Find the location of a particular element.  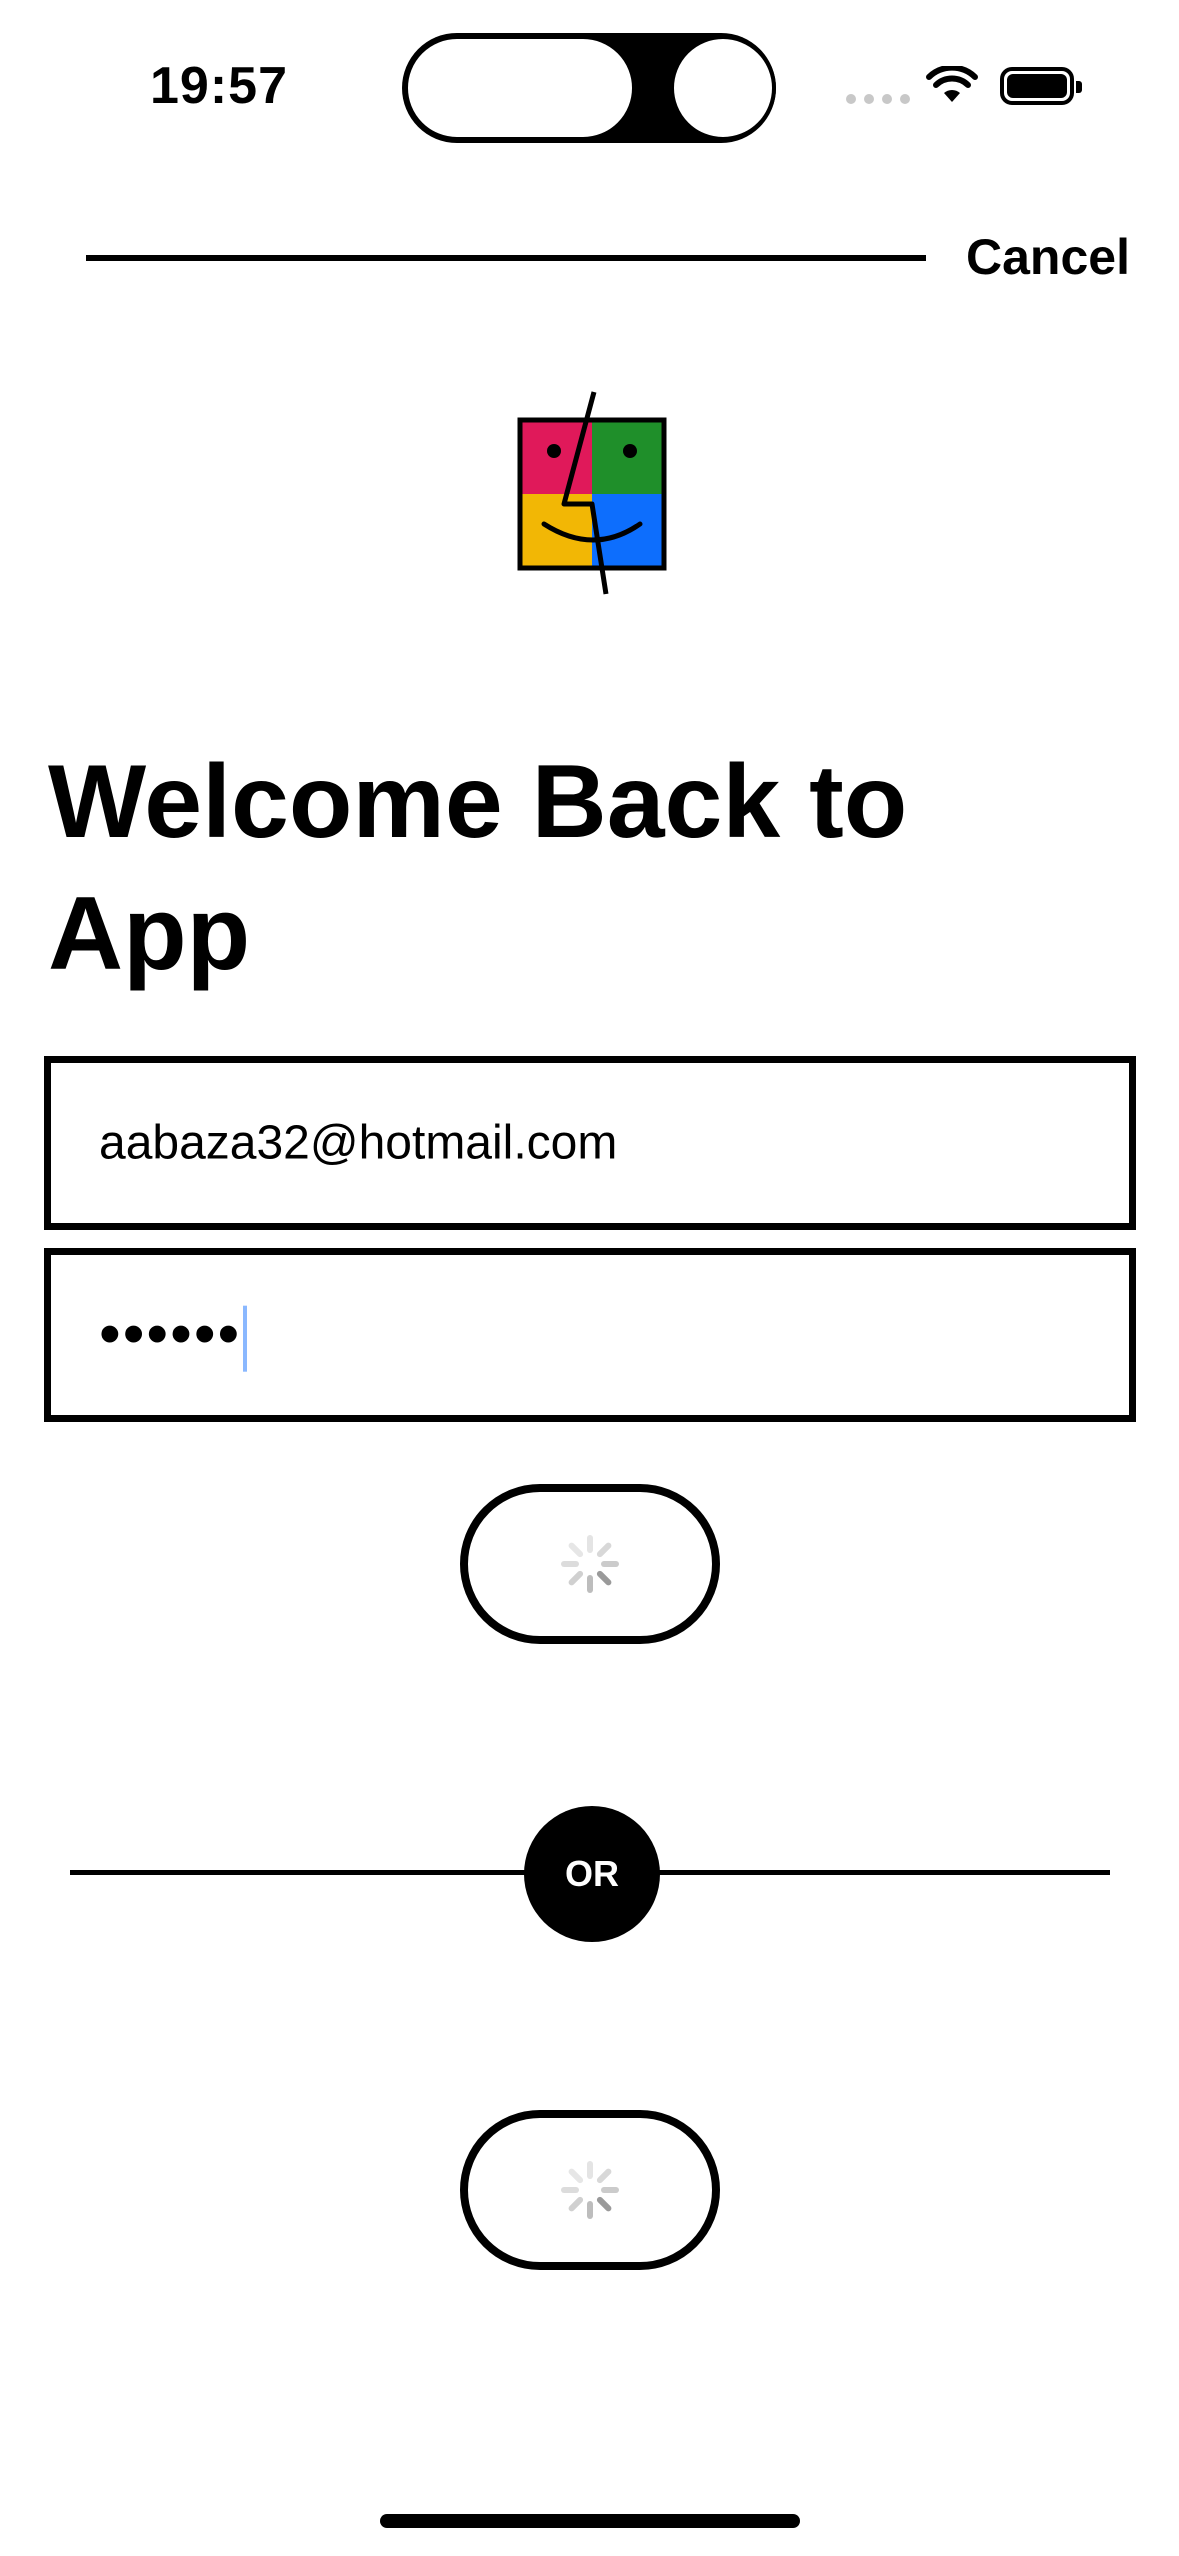

dynamic-island-camera is located at coordinates (723, 88).